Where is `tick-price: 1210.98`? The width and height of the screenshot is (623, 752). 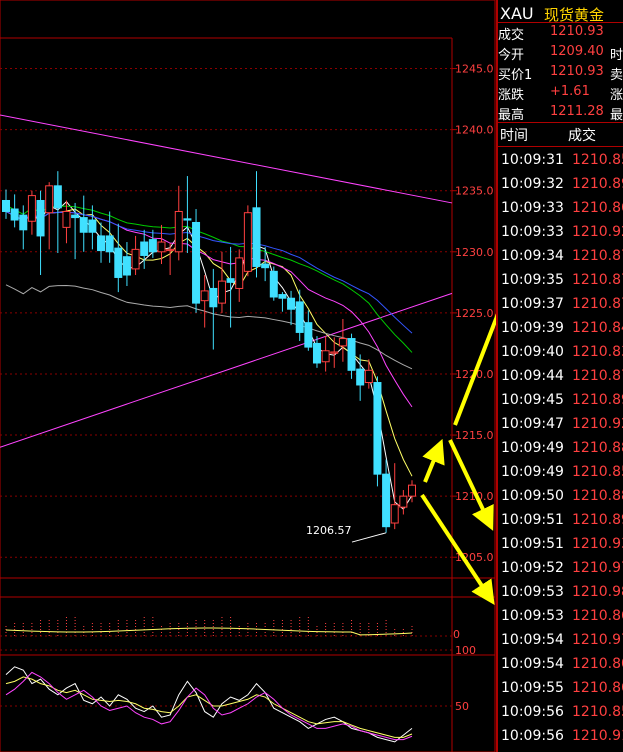 tick-price: 1210.98 is located at coordinates (597, 592).